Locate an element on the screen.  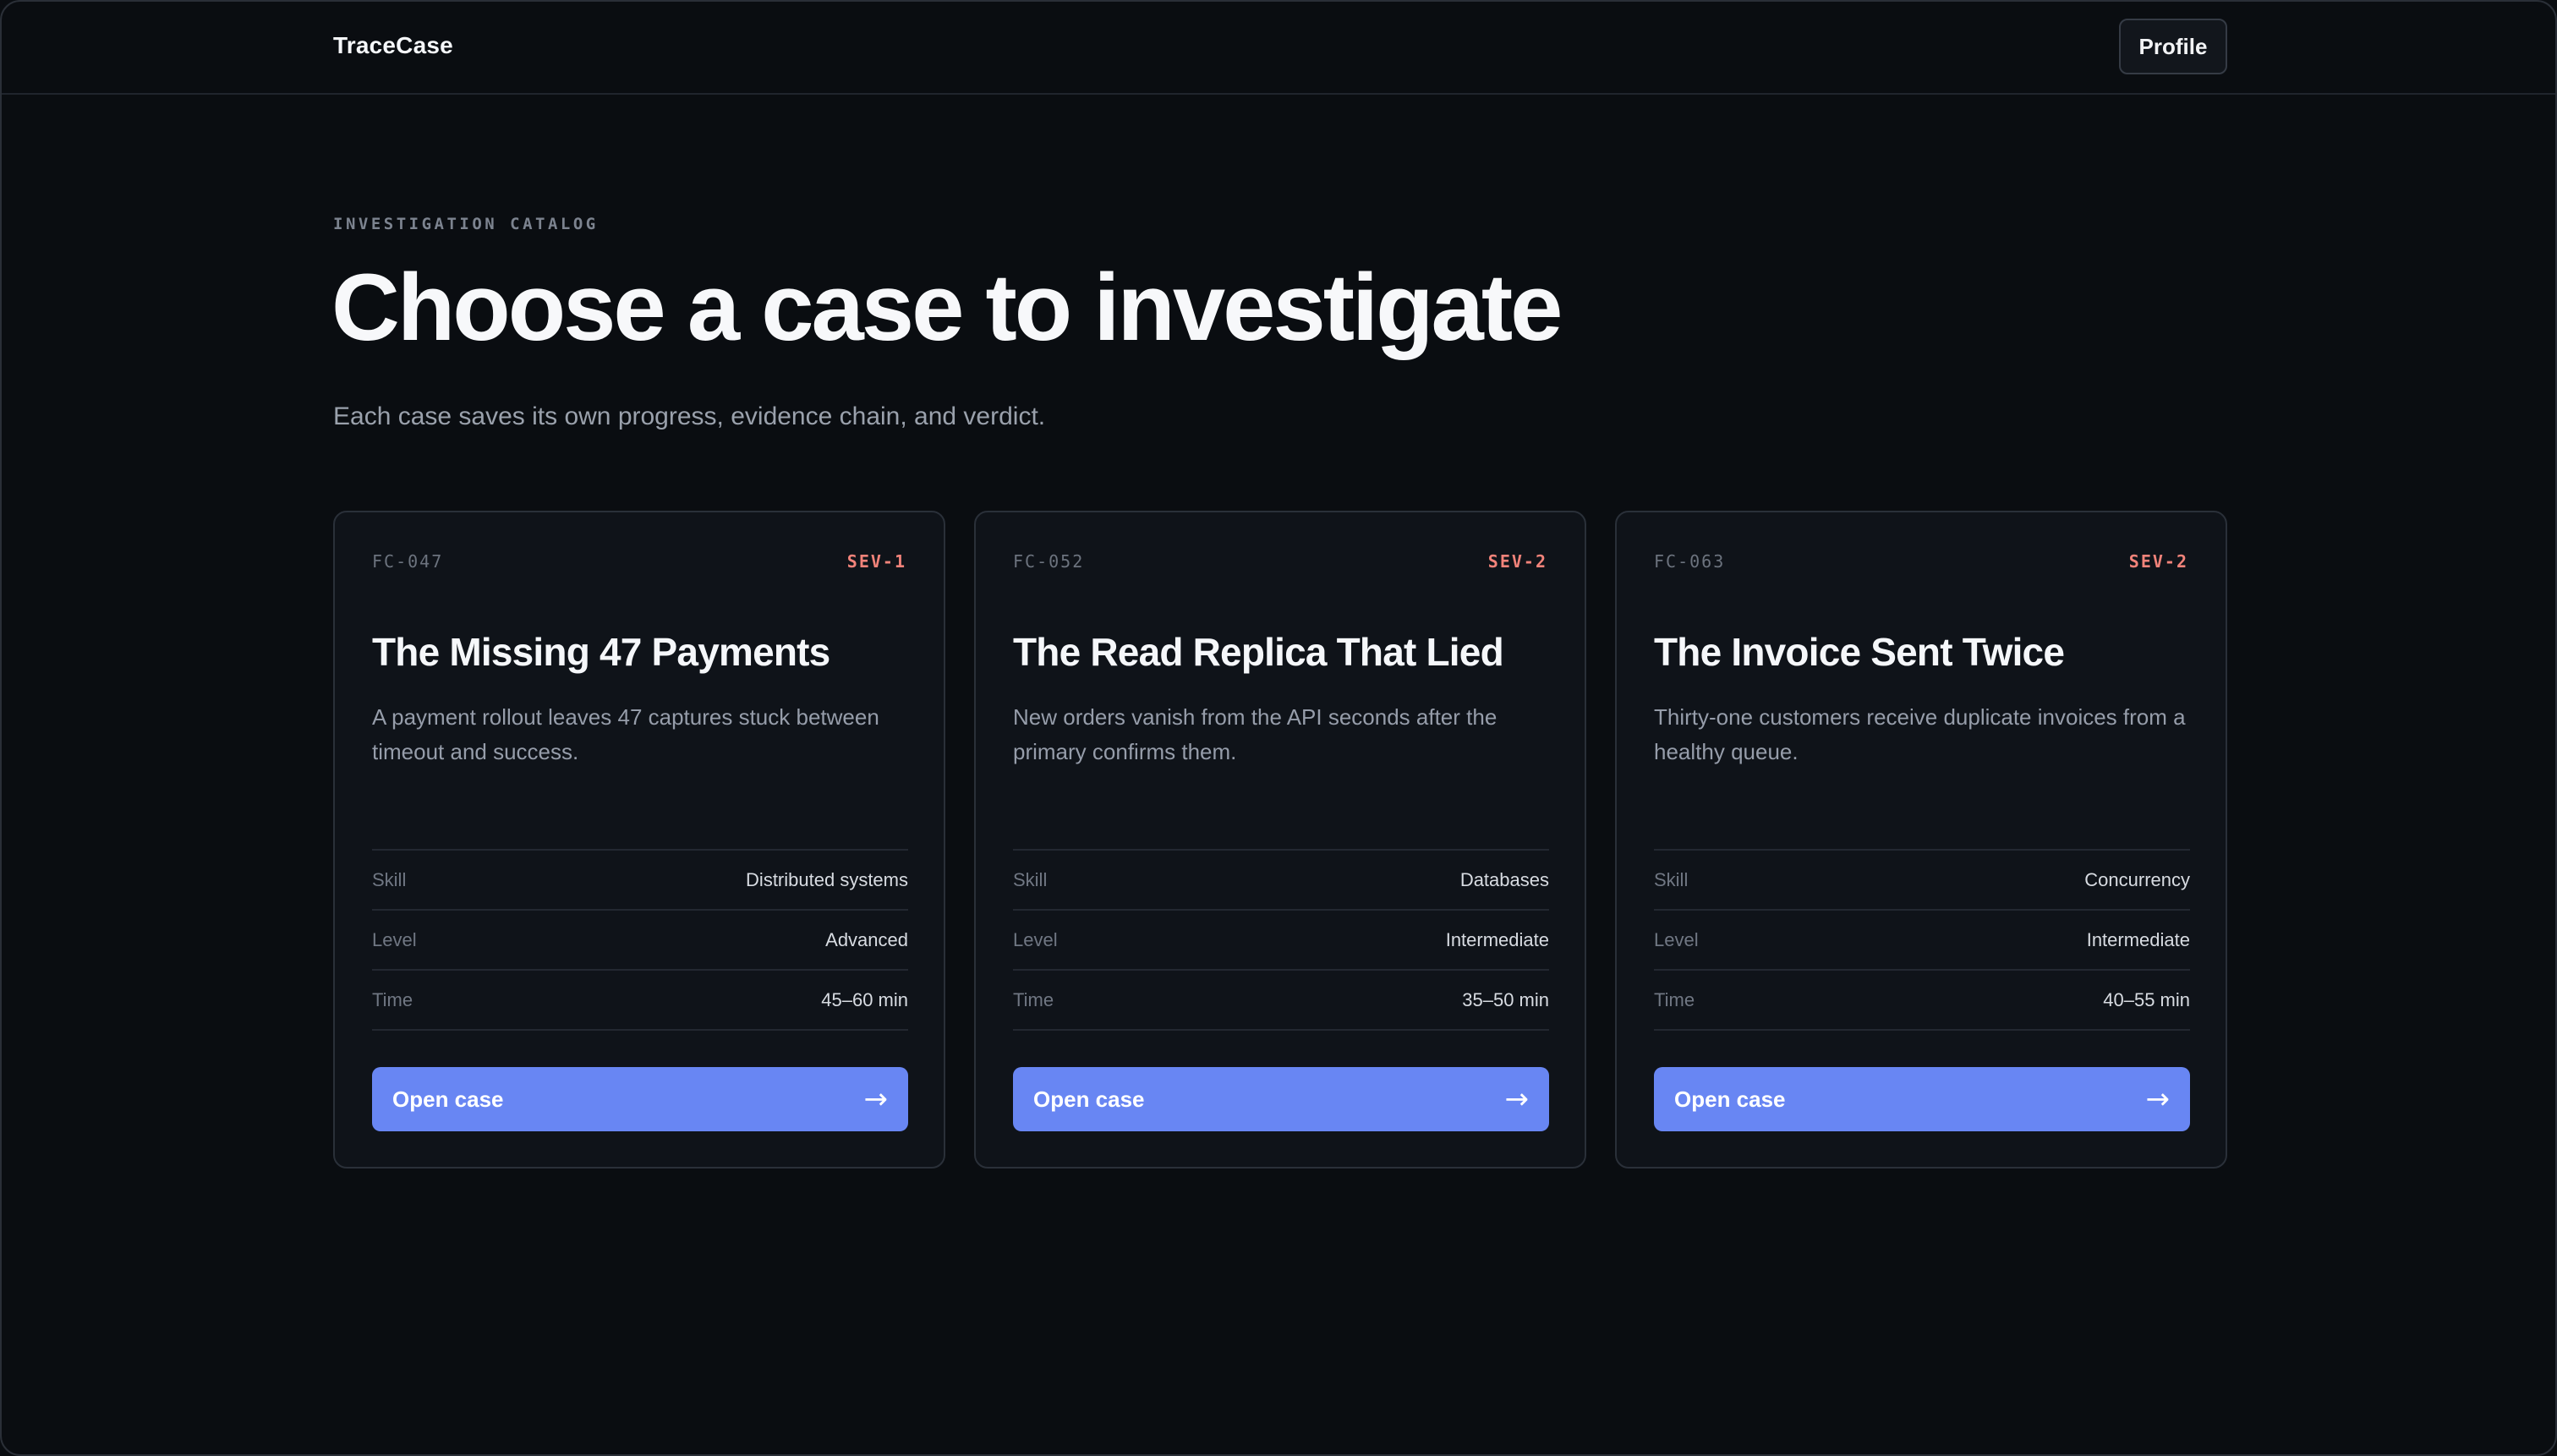
case-title: The Read Replica That Lied is located at coordinates (1258, 652).